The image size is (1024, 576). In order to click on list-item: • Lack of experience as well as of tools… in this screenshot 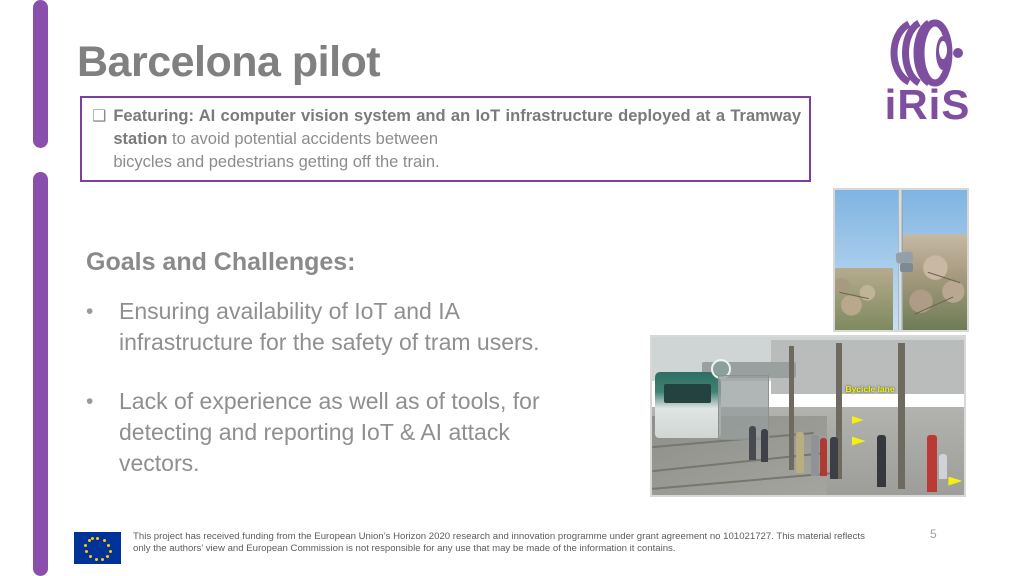, I will do `click(326, 432)`.